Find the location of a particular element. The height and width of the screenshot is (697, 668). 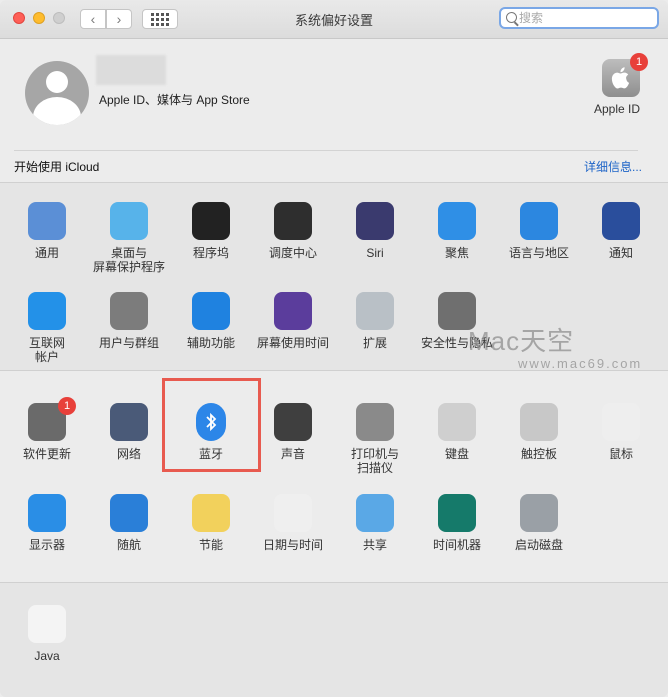

energy-saver-icon is located at coordinates (211, 513).